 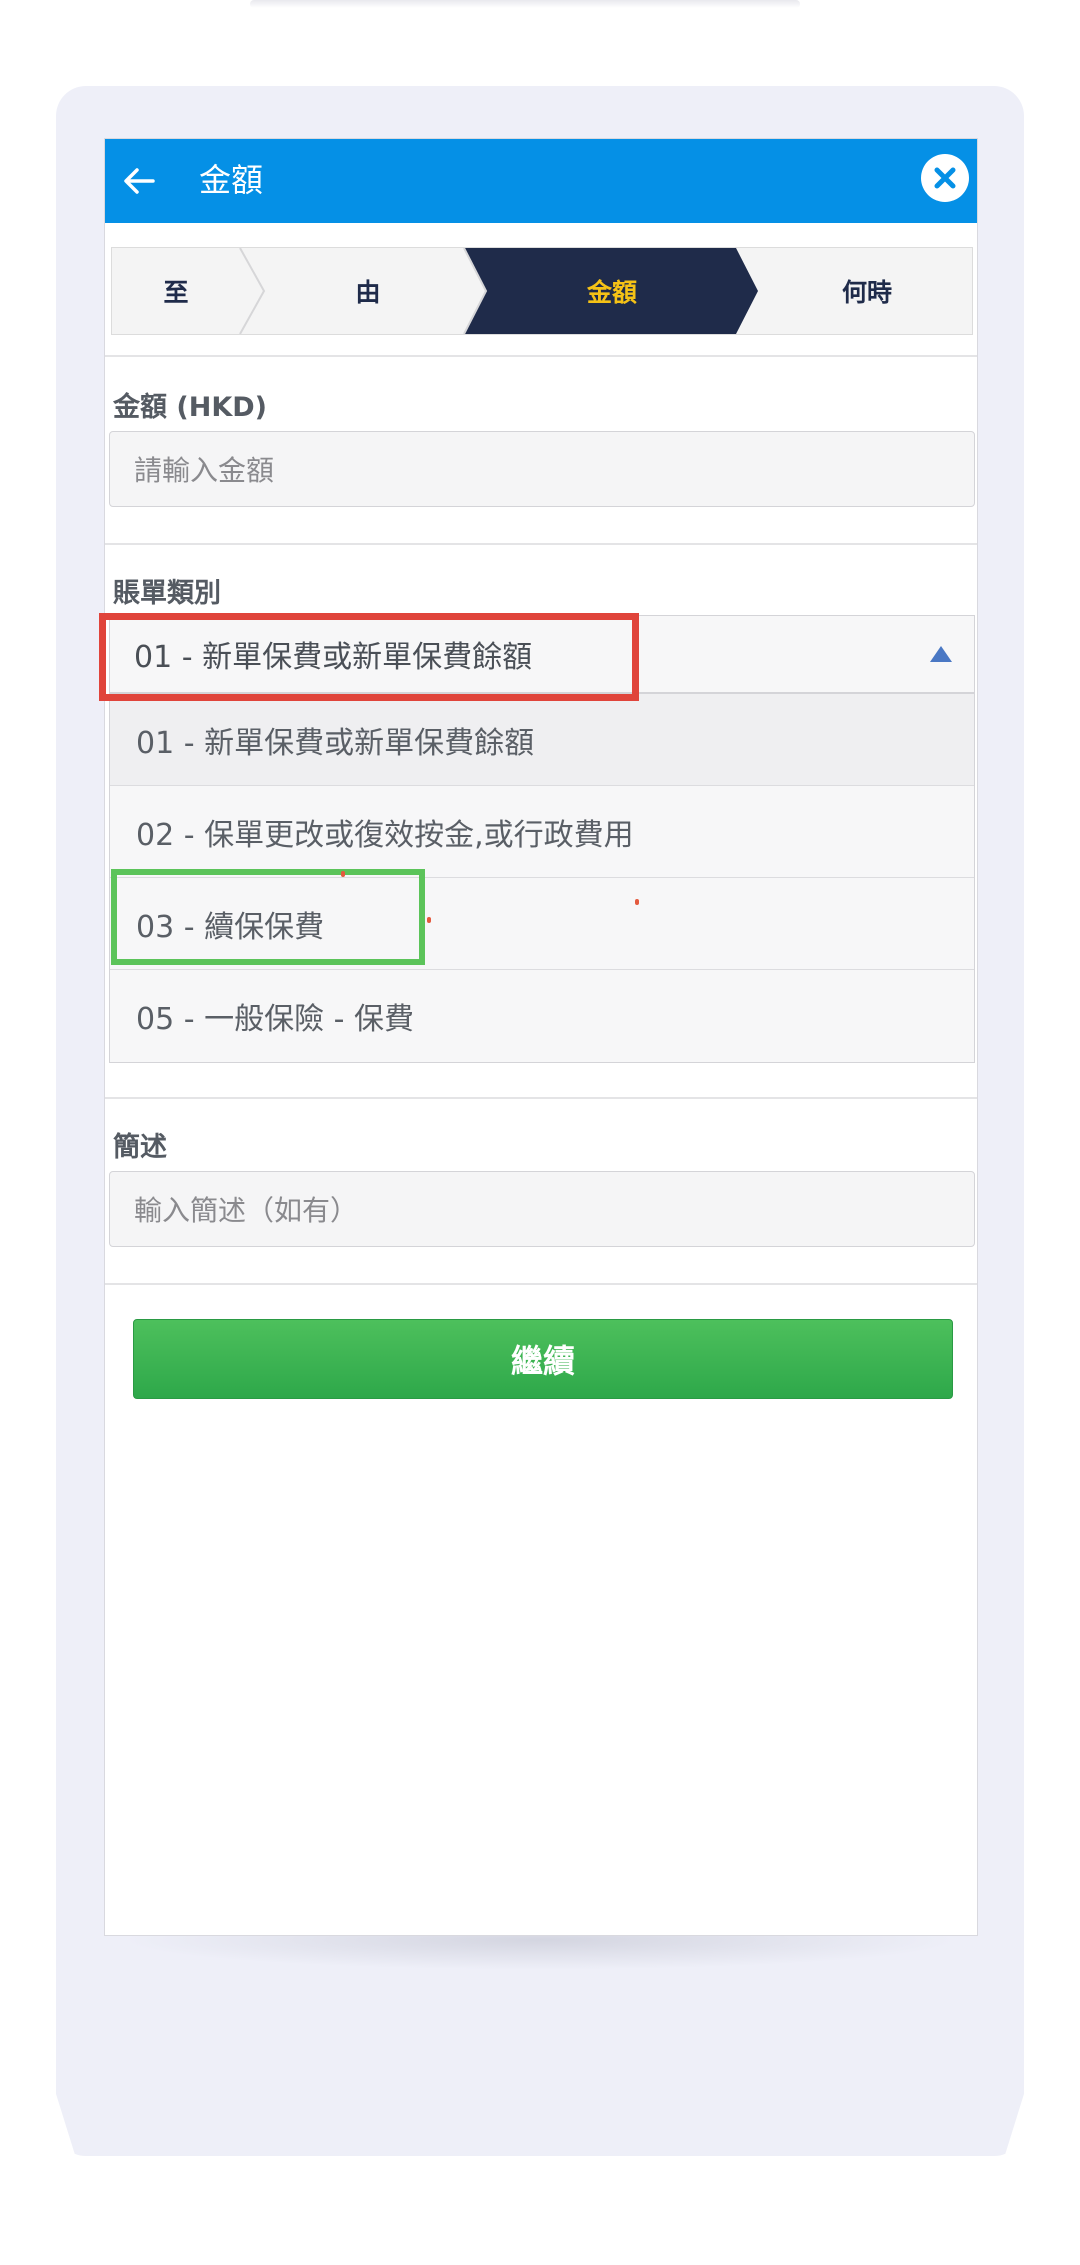 What do you see at coordinates (140, 1147) in the screenshot?
I see `description-label: 簡述` at bounding box center [140, 1147].